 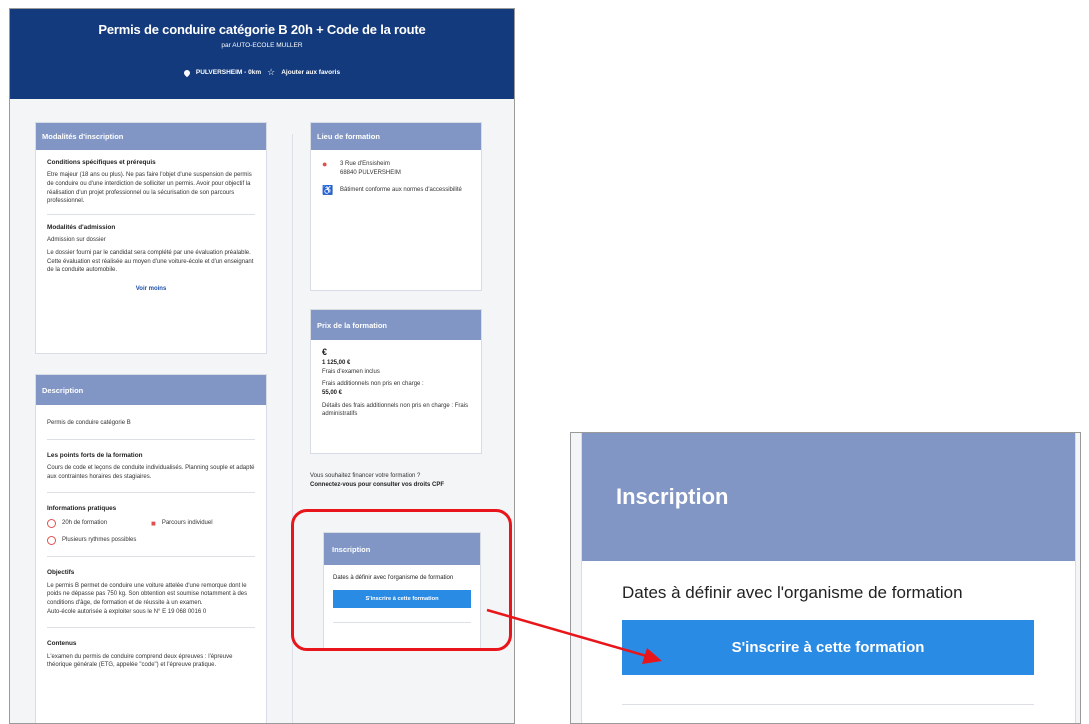 I want to click on info-parcours: ■ Parcours individuel, so click(x=203, y=524).